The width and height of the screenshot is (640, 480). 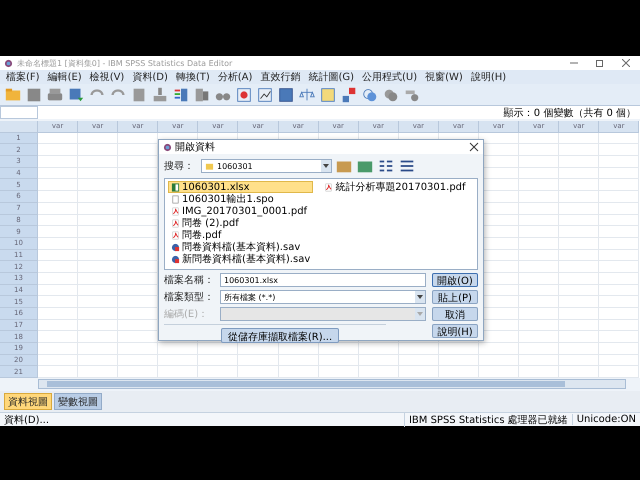 What do you see at coordinates (76, 95) in the screenshot?
I see `table-arrow-icon` at bounding box center [76, 95].